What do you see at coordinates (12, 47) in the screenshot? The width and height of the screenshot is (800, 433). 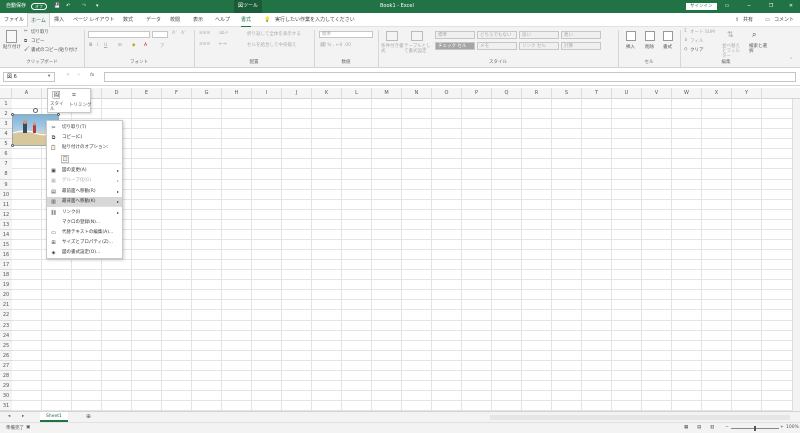 I see `paste-button: 貼り付け` at bounding box center [12, 47].